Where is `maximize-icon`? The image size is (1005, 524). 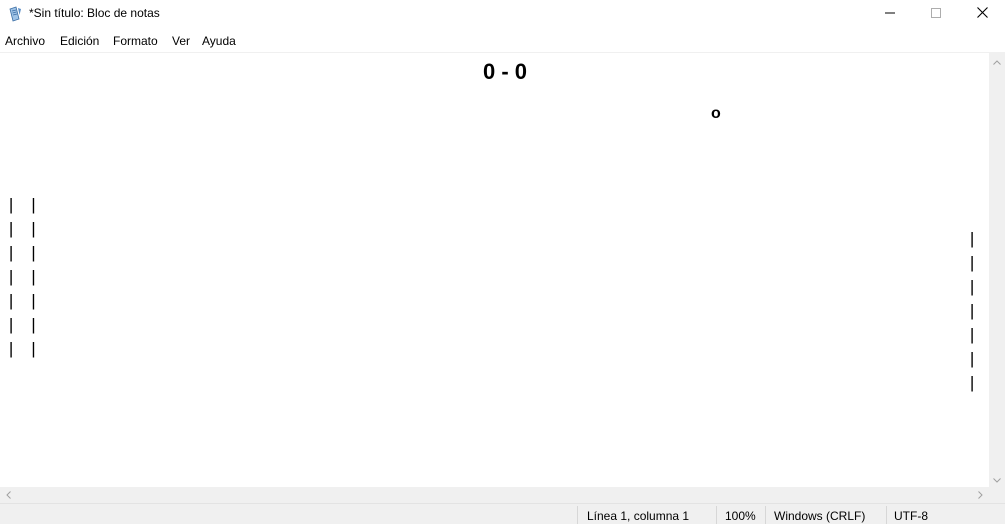 maximize-icon is located at coordinates (936, 14).